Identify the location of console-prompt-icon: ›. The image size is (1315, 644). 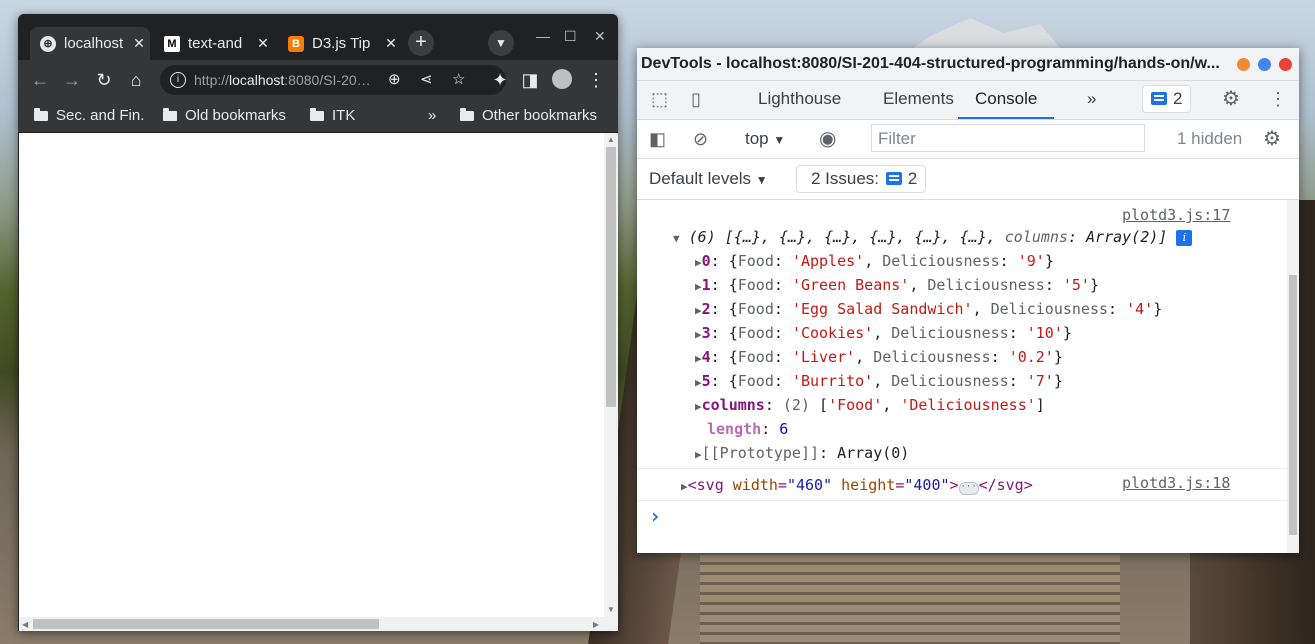
(655, 516).